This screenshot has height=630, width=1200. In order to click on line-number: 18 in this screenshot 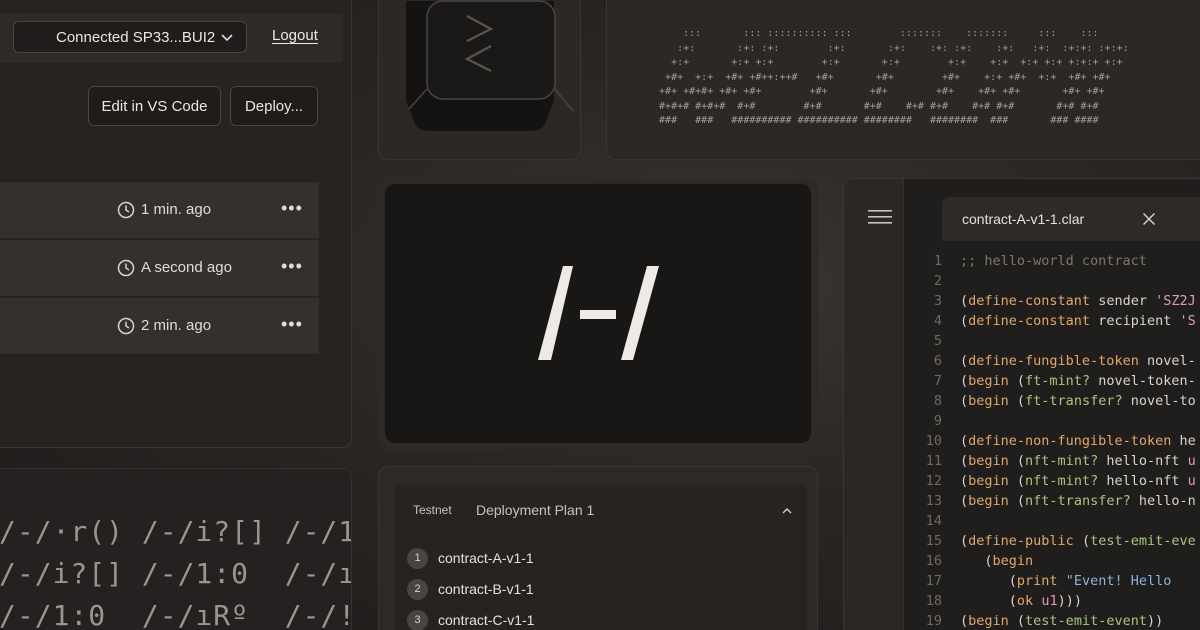, I will do `click(933, 601)`.